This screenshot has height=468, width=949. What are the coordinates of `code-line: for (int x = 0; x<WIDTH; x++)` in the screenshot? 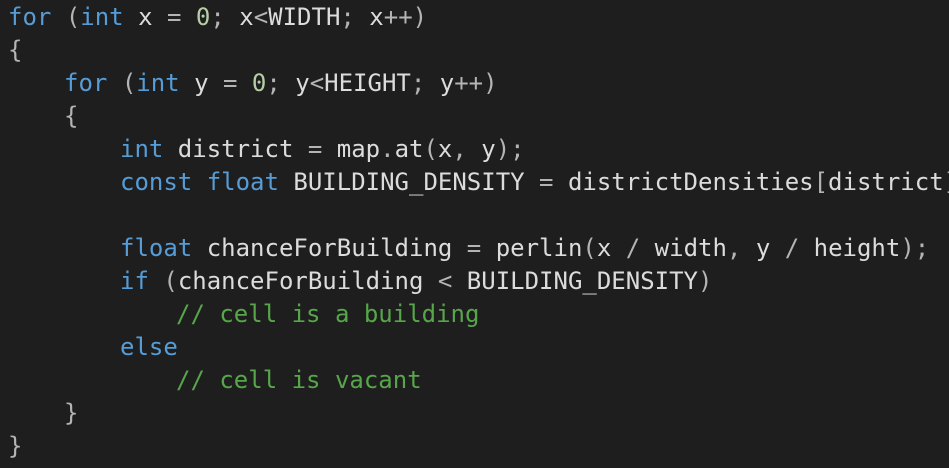 It's located at (474, 17).